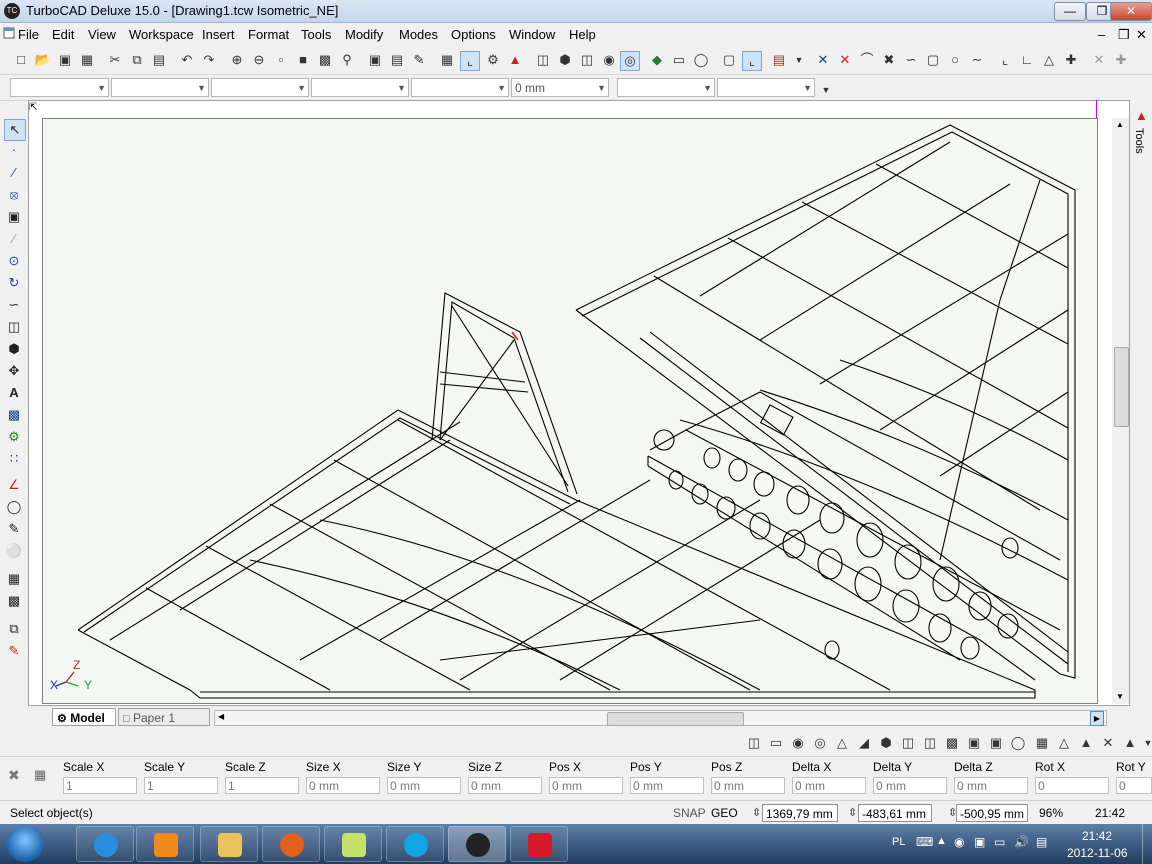 The image size is (1152, 864). Describe the element at coordinates (823, 60) in the screenshot. I see `line-tool-icon: ✕` at that location.